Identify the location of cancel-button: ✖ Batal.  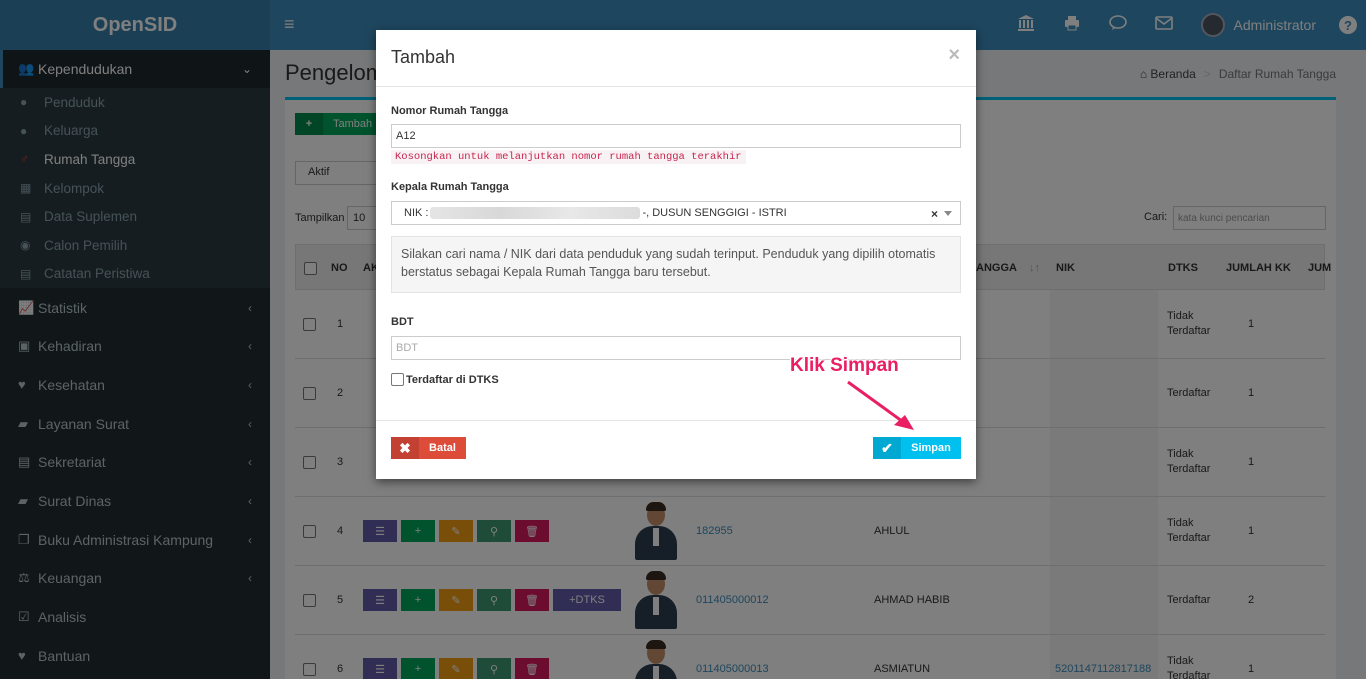
(428, 448).